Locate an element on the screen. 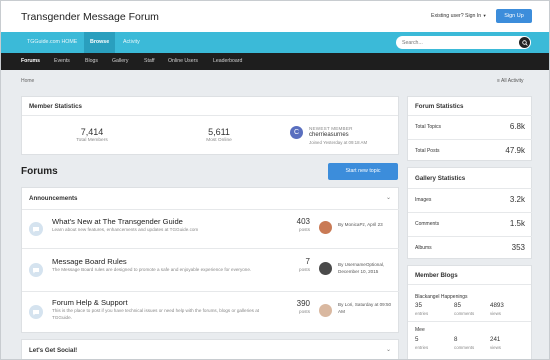  stat-value: 3.2k is located at coordinates (517, 199).